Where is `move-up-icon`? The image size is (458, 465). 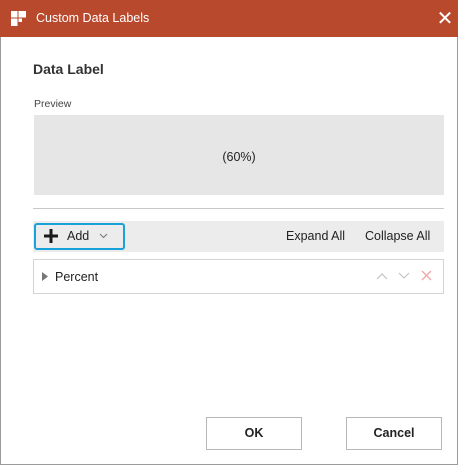
move-up-icon is located at coordinates (382, 276).